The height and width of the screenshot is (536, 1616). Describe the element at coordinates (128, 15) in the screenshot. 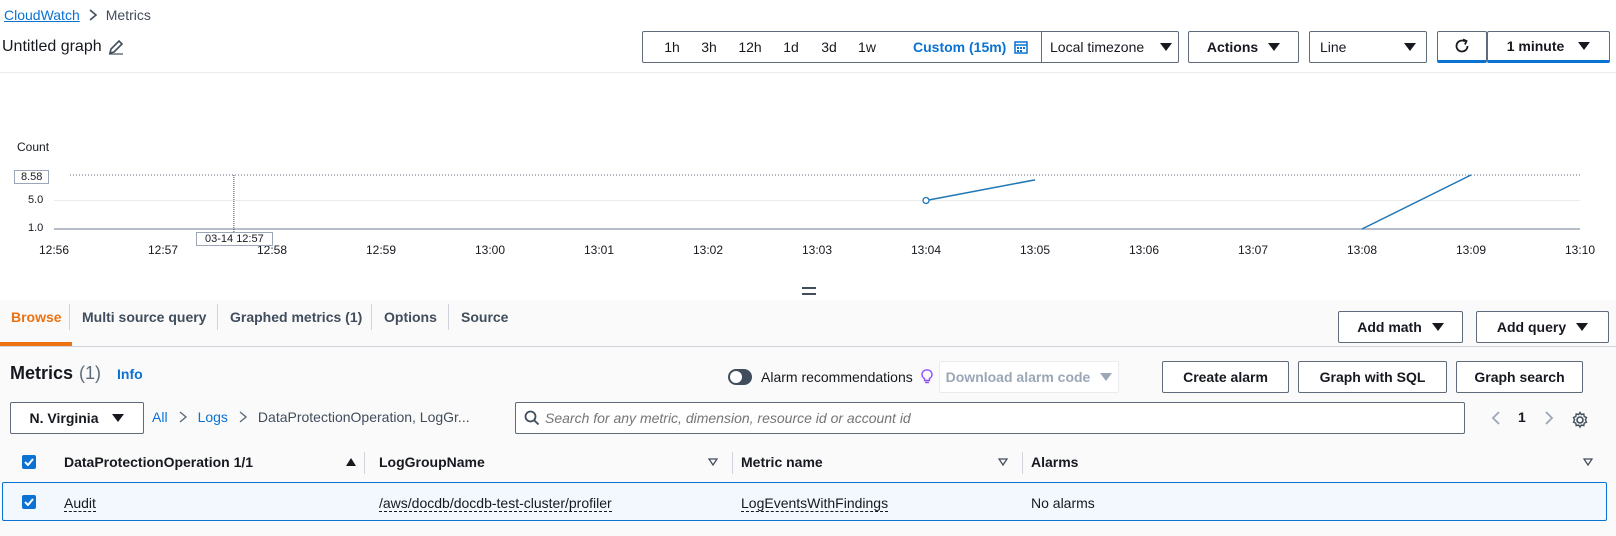

I see `breadcrumb-current: Metrics` at that location.